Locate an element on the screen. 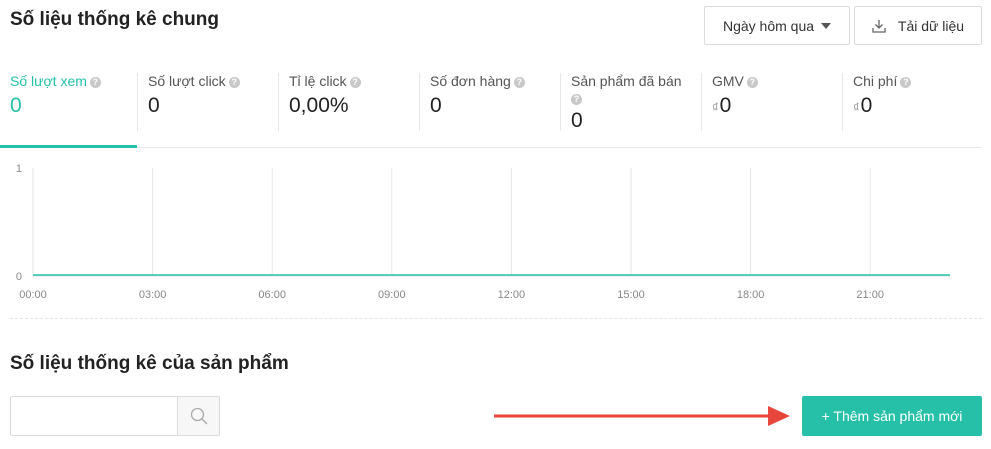 This screenshot has height=449, width=991. x-tick-label: 21:00 is located at coordinates (870, 295).